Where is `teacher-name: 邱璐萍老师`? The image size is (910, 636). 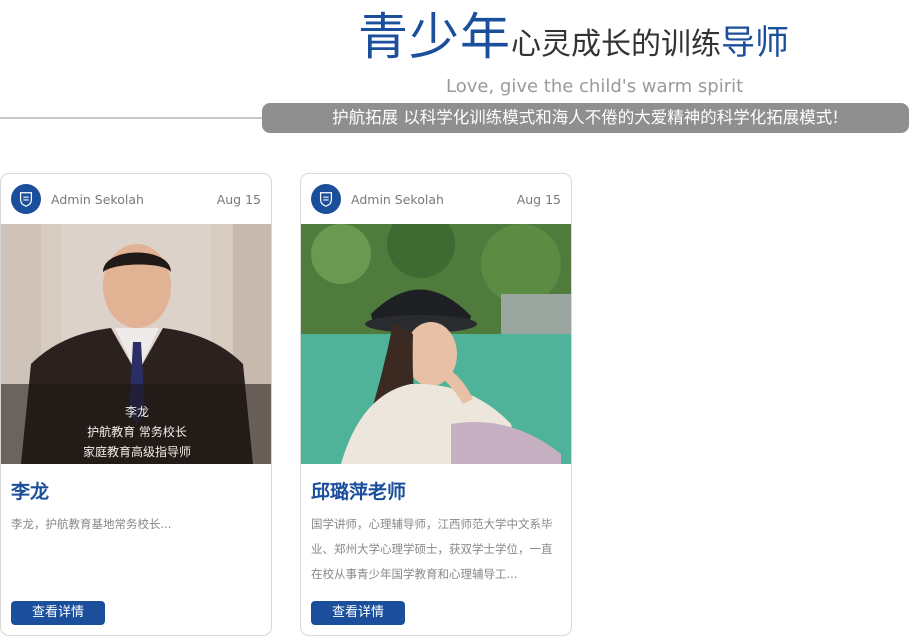 teacher-name: 邱璐萍老师 is located at coordinates (358, 490).